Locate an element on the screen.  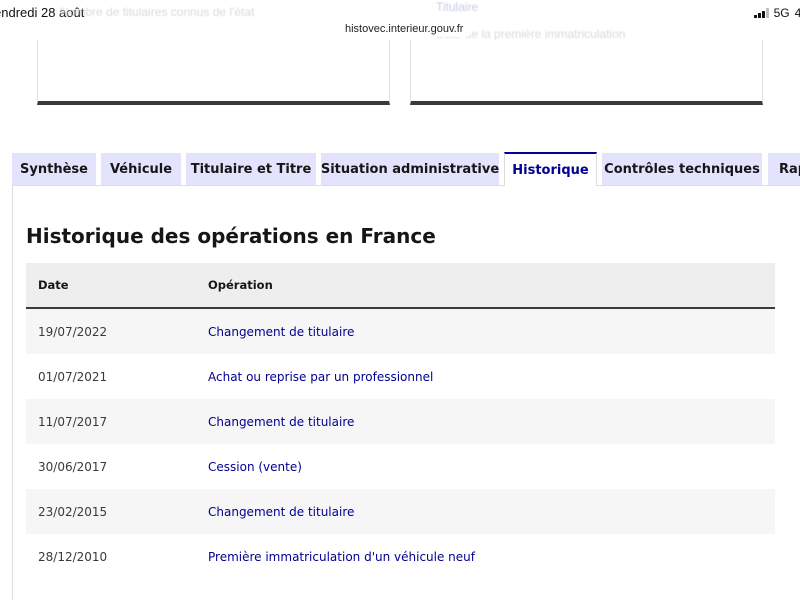
row-date: 30/06/2017 is located at coordinates (73, 466).